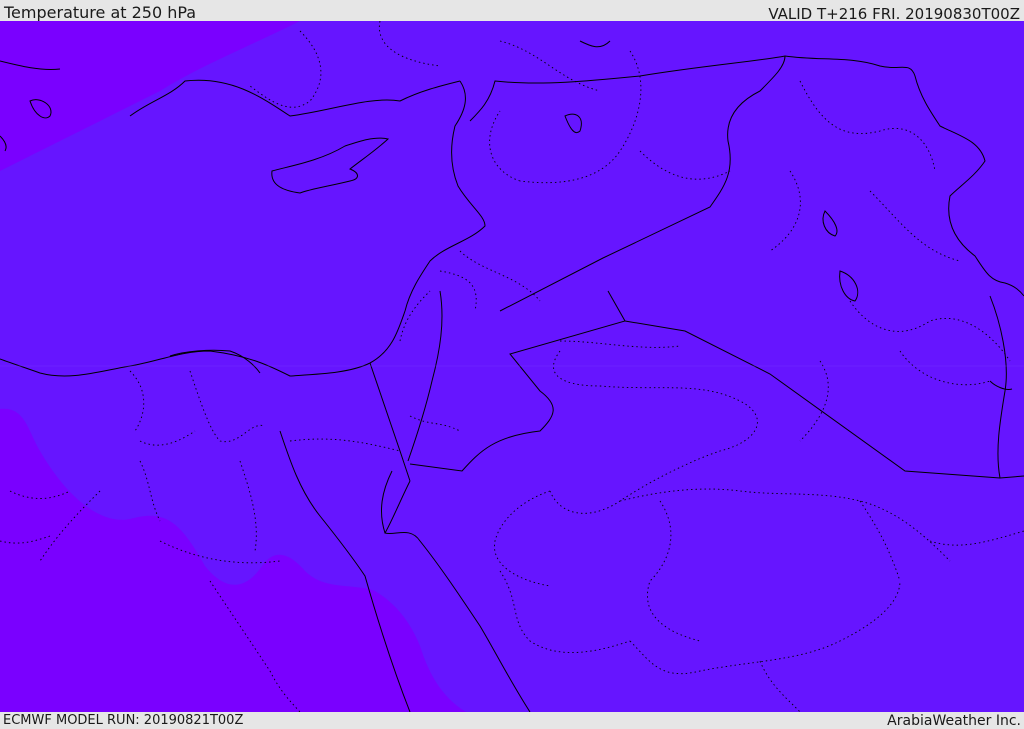 The height and width of the screenshot is (729, 1024). Describe the element at coordinates (123, 720) in the screenshot. I see `model-run: ECMWF MODEL RUN: 20190821T00Z` at that location.